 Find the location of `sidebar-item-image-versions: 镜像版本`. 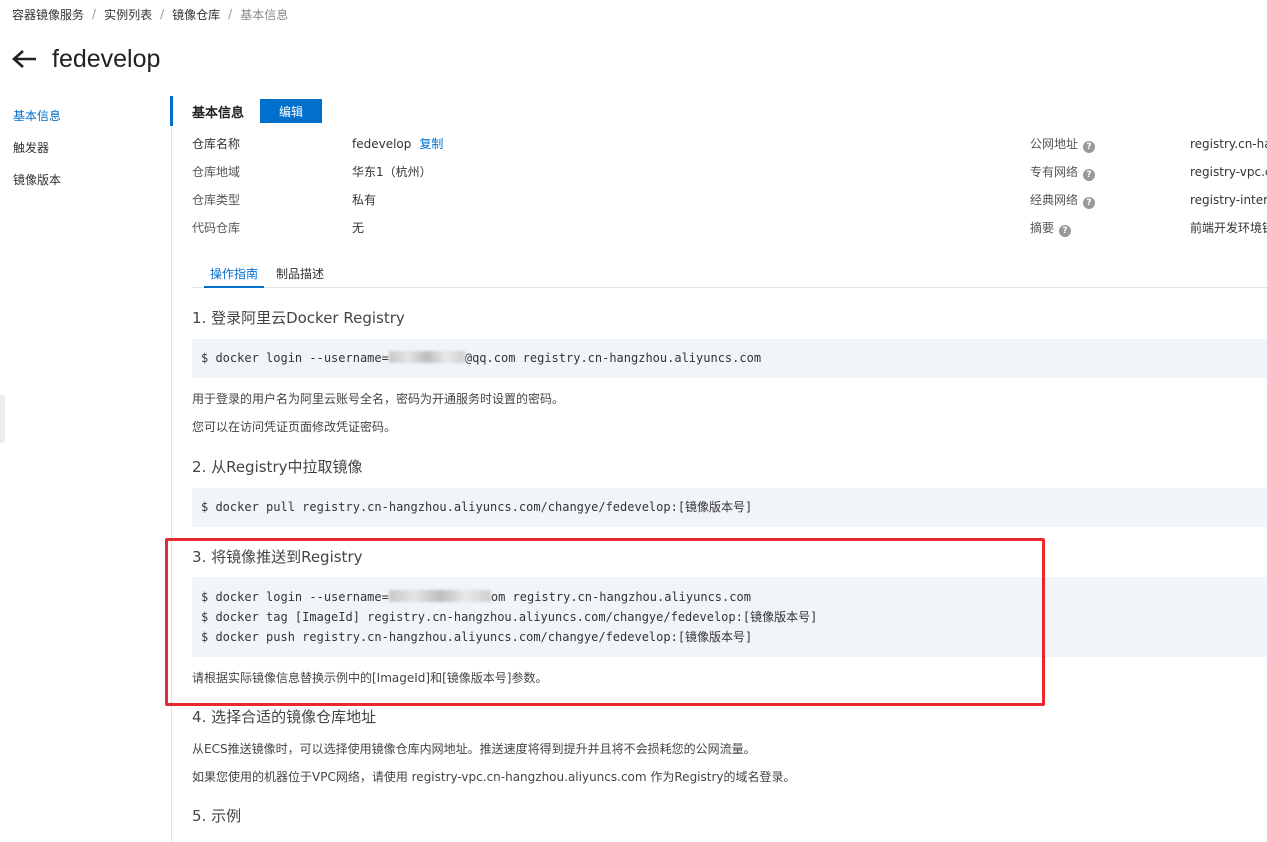

sidebar-item-image-versions: 镜像版本 is located at coordinates (86, 180).